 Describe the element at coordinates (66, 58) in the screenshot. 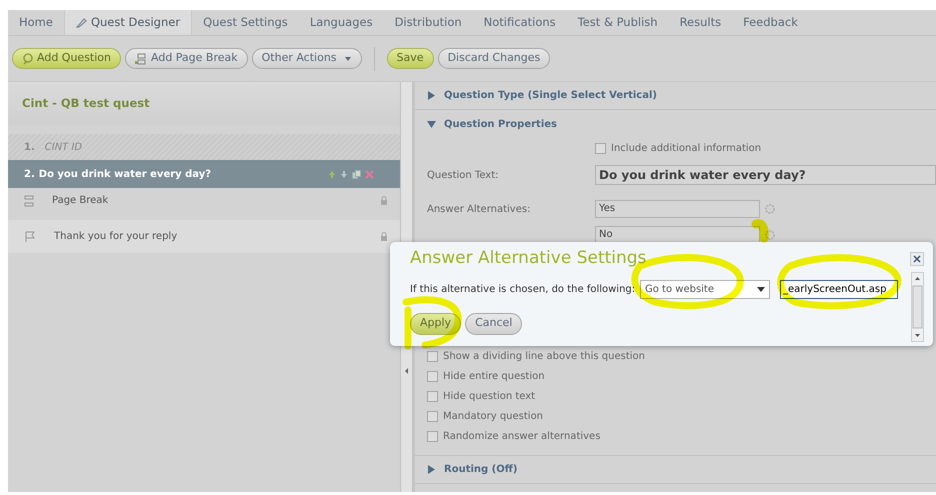

I see `toolbar-button: Add Question` at that location.